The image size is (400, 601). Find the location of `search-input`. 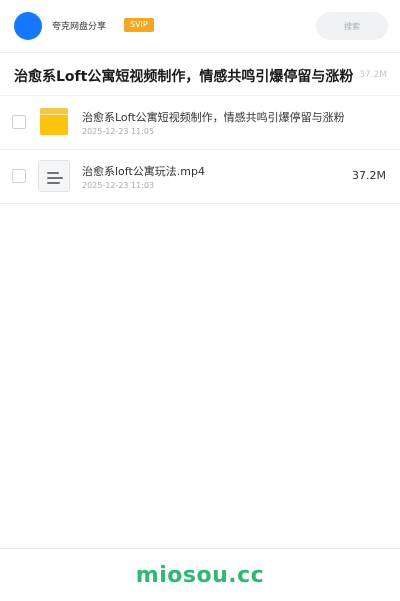

search-input is located at coordinates (352, 26).